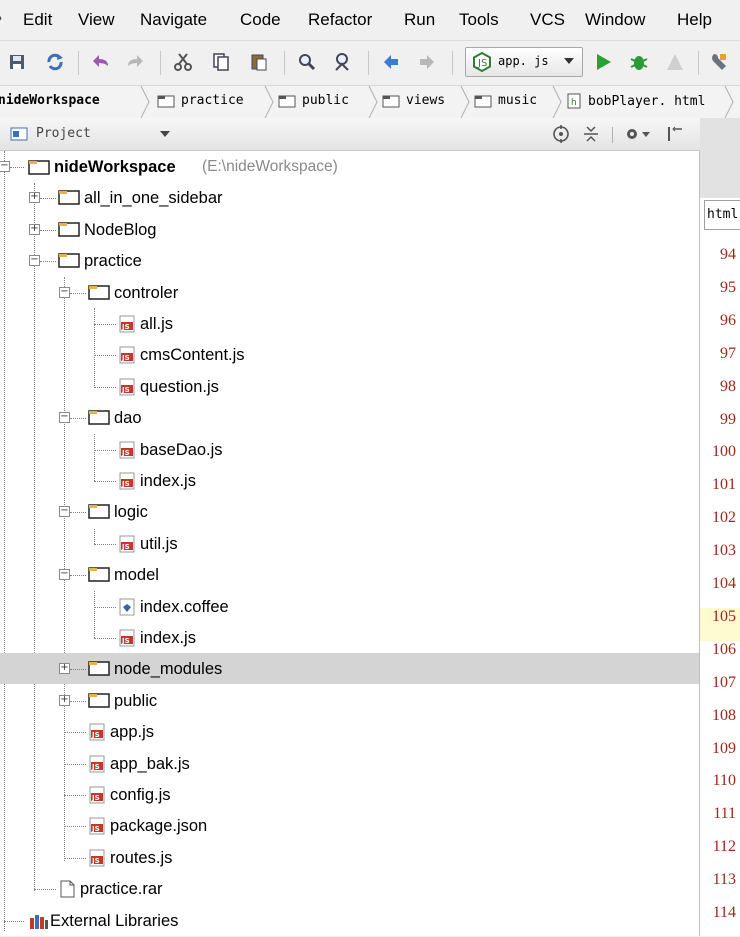 The width and height of the screenshot is (740, 937). I want to click on settings-wrench-icon, so click(719, 62).